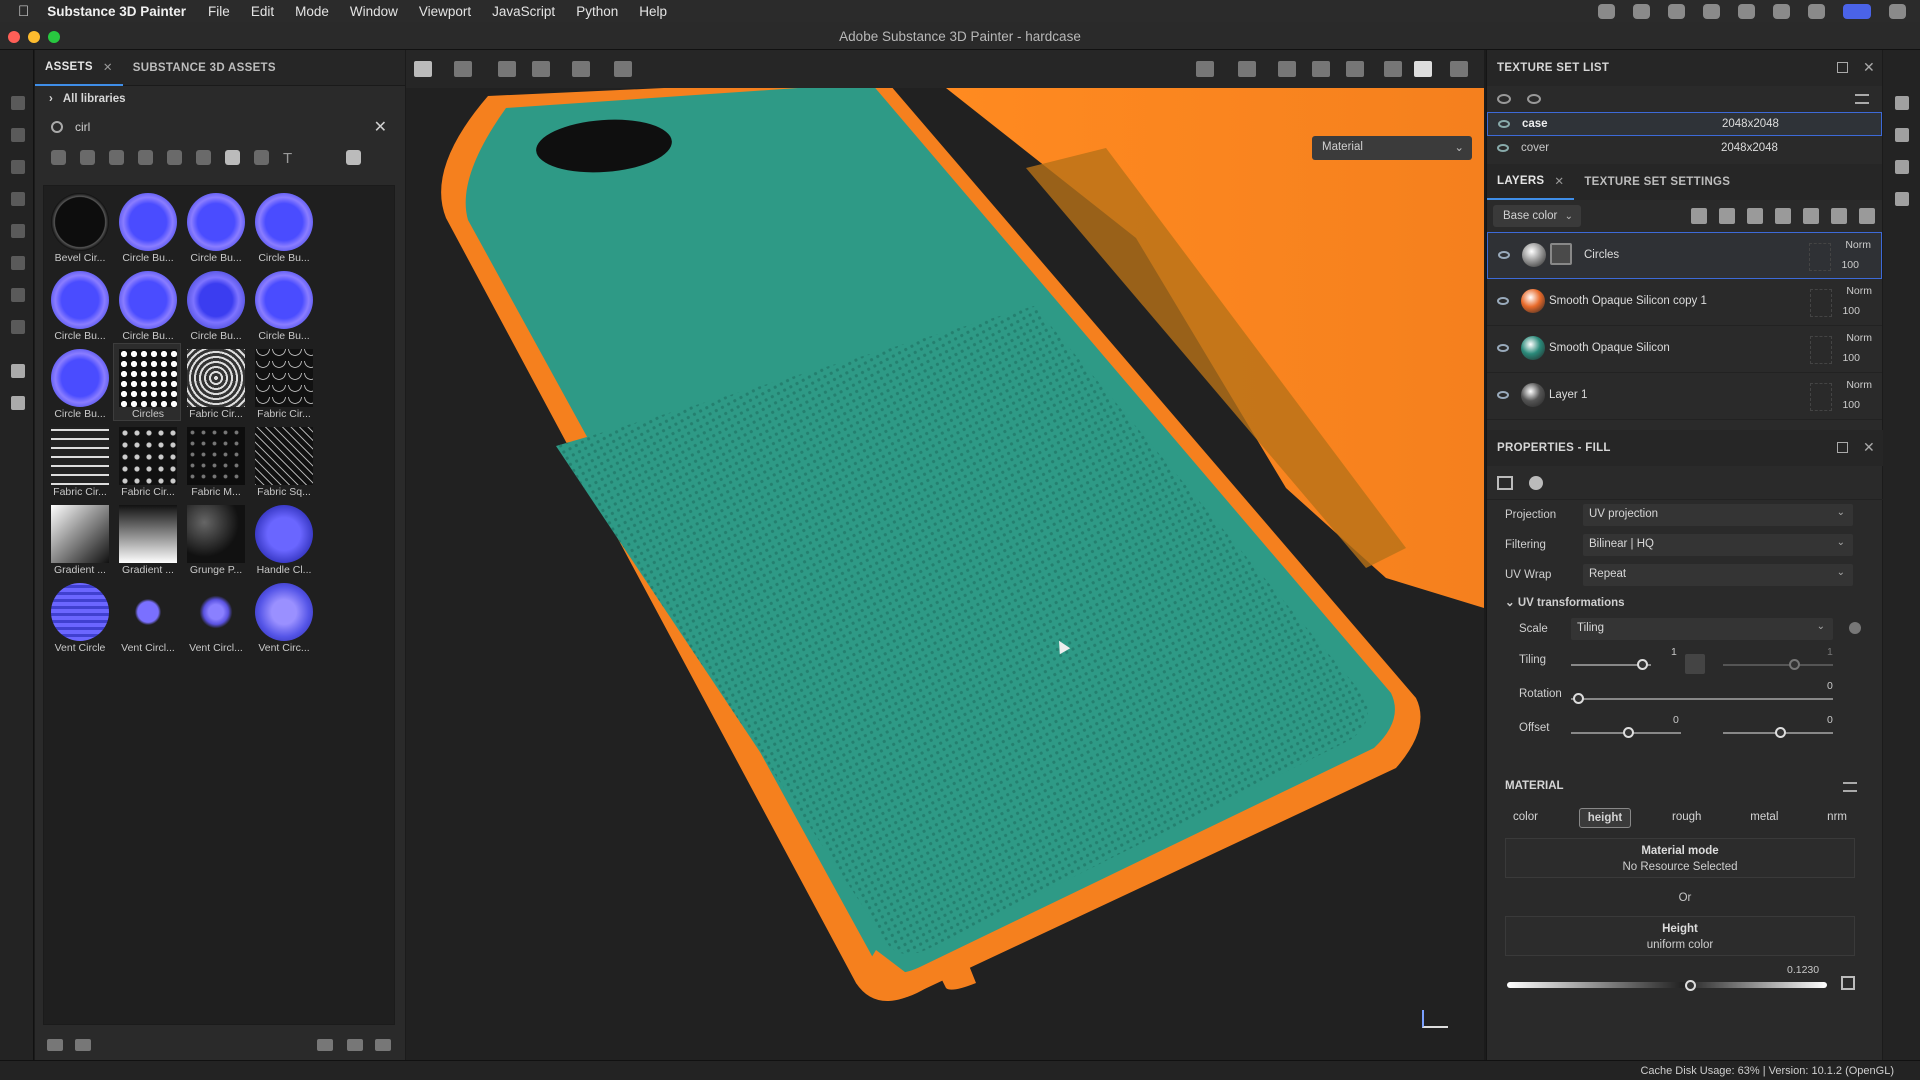  Describe the element at coordinates (204, 68) in the screenshot. I see `tab-substance-3d-assets: SUBSTANCE 3D ASSETS` at that location.